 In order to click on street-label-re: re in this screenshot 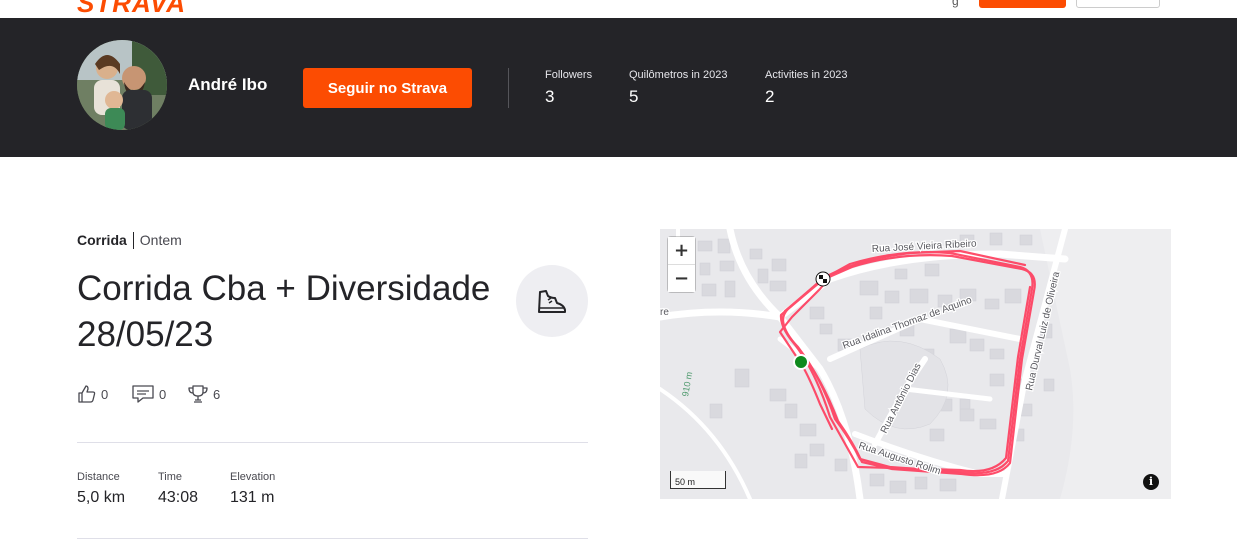, I will do `click(664, 312)`.